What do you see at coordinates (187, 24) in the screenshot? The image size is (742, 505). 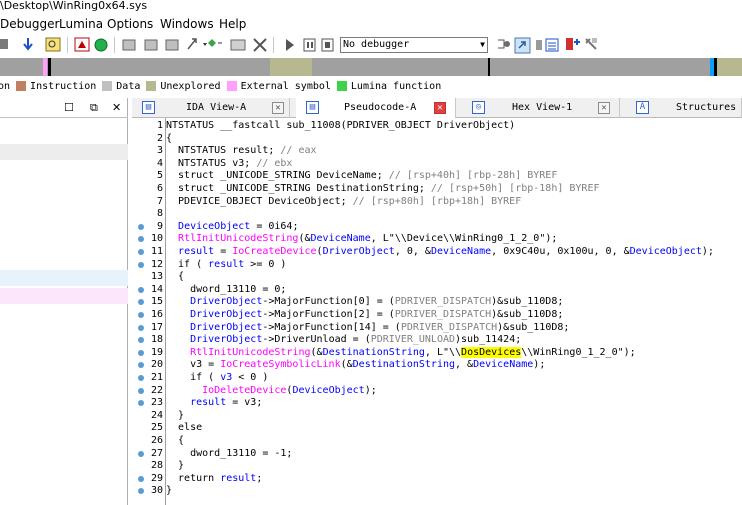 I see `menu-windows: Windows` at bounding box center [187, 24].